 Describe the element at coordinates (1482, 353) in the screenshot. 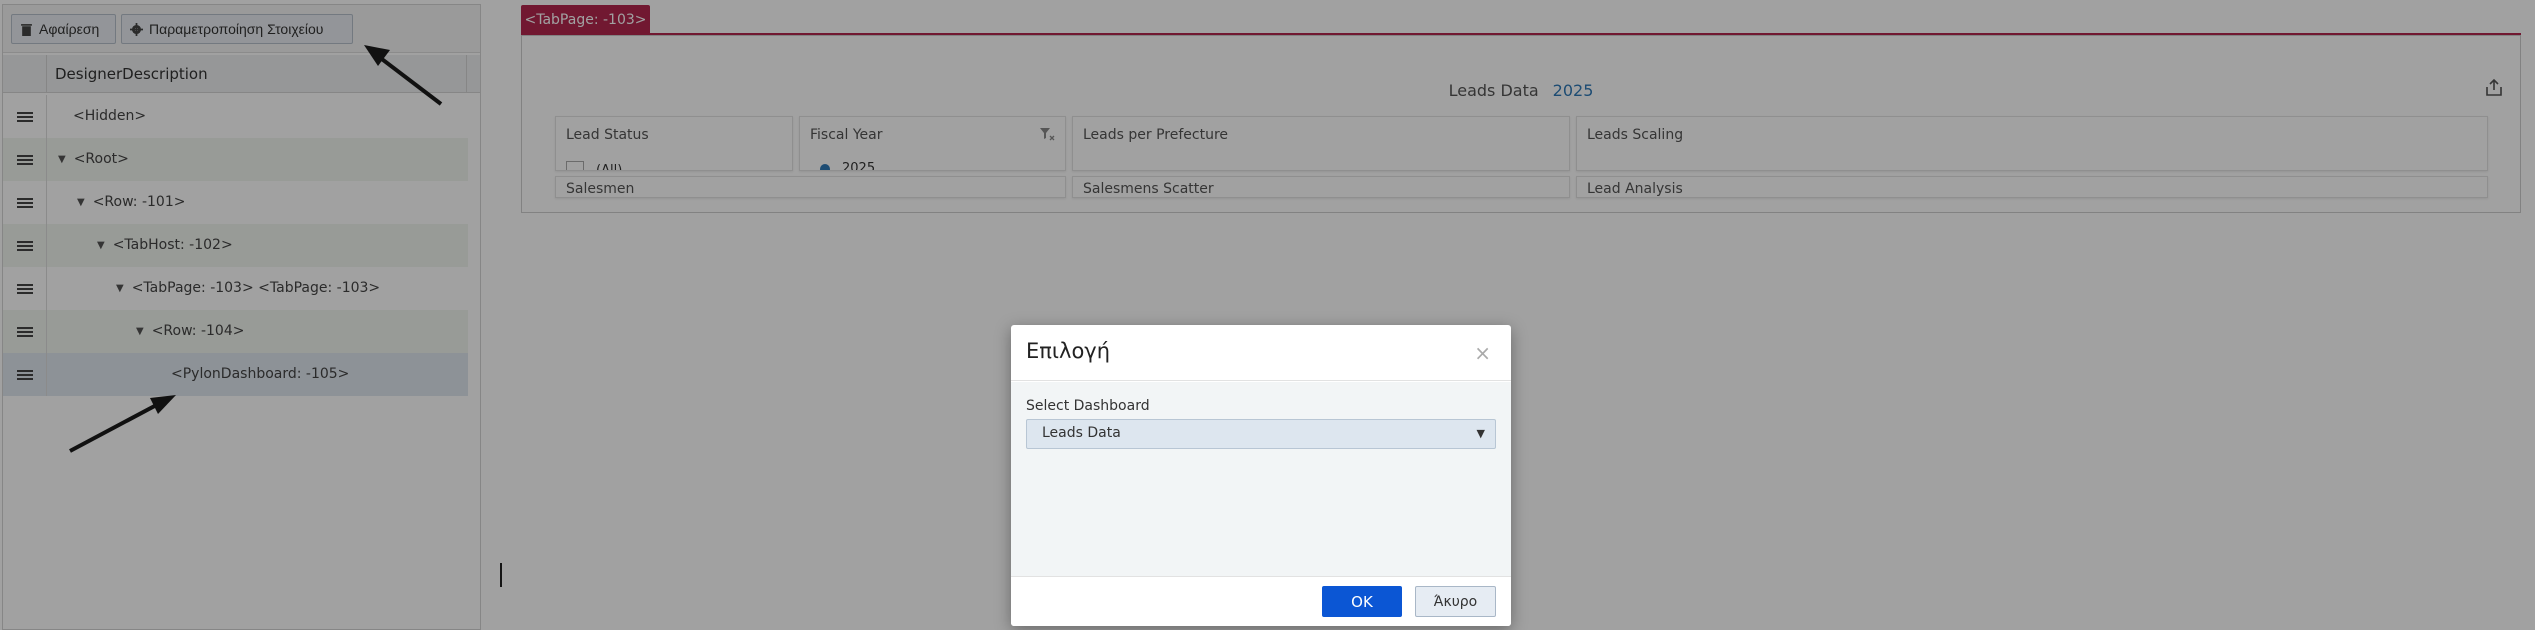

I see `close-icon: ×` at that location.